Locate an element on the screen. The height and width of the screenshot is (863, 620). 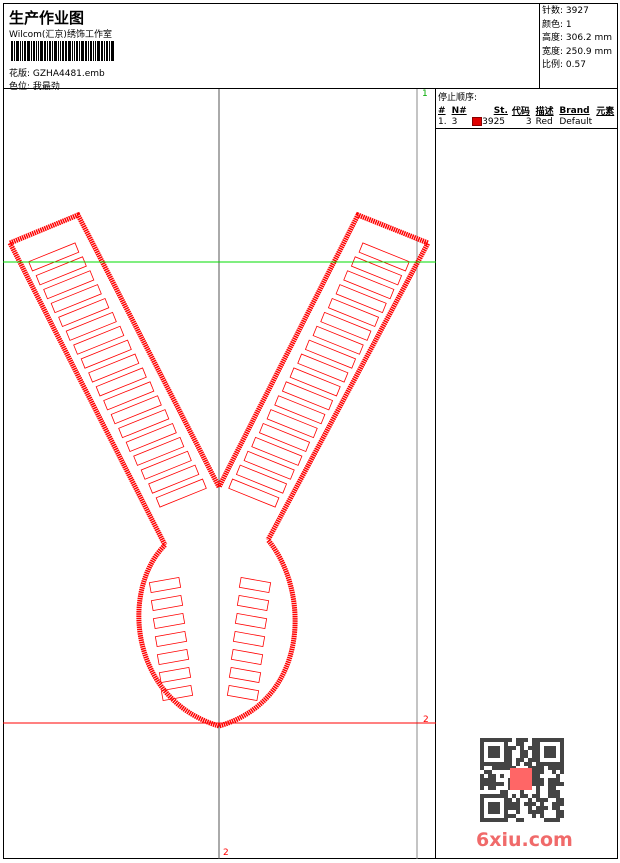
color-count: 颜色: 1 is located at coordinates (557, 24).